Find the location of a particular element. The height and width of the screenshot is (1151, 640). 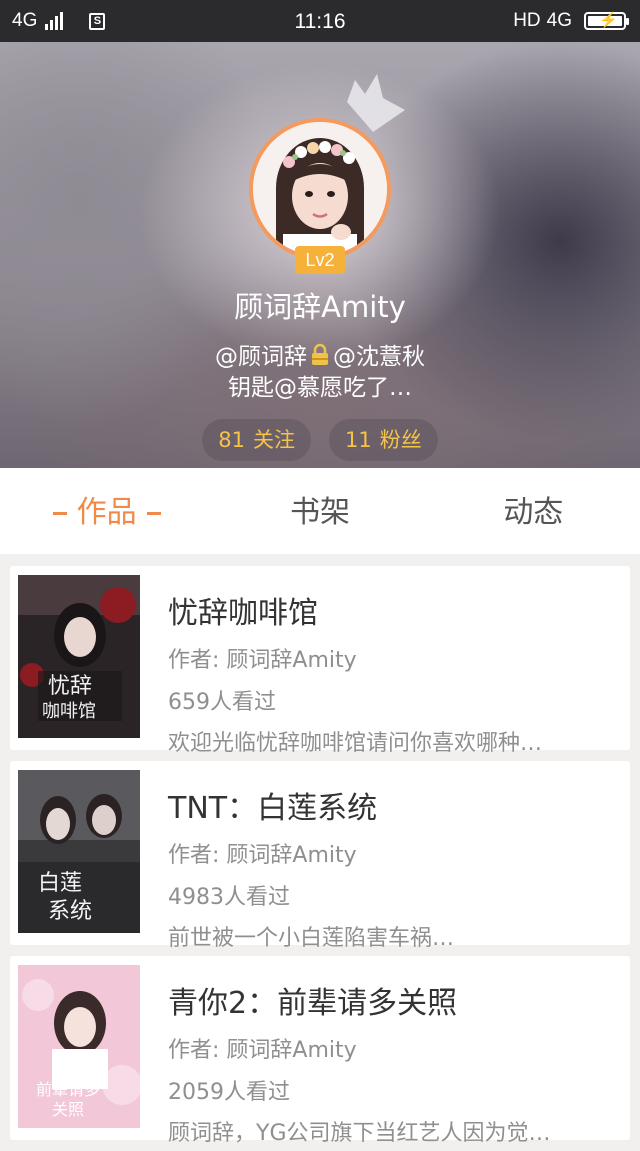

battery-icon: ⚡ is located at coordinates (606, 21).